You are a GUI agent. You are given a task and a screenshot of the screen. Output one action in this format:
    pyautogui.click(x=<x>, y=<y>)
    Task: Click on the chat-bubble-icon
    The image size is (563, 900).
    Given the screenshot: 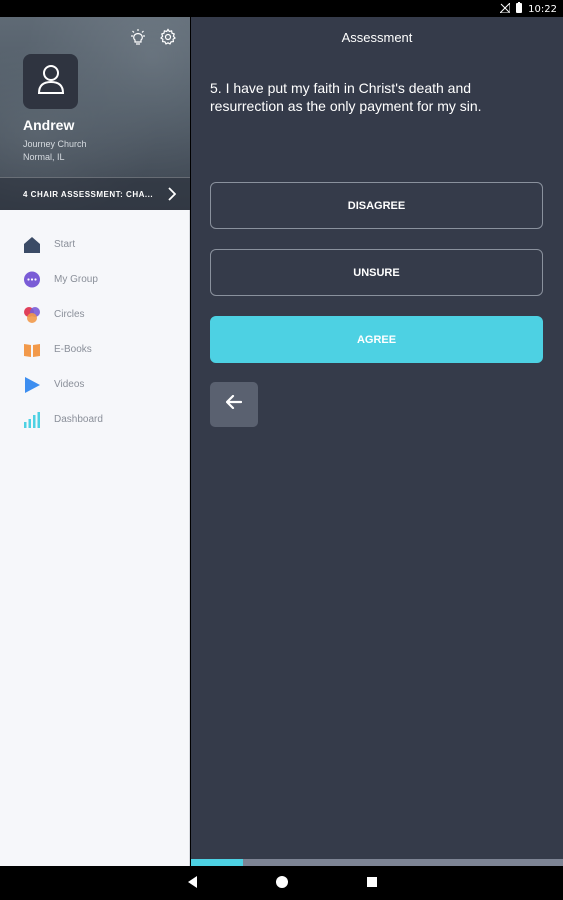 What is the action you would take?
    pyautogui.click(x=32, y=280)
    